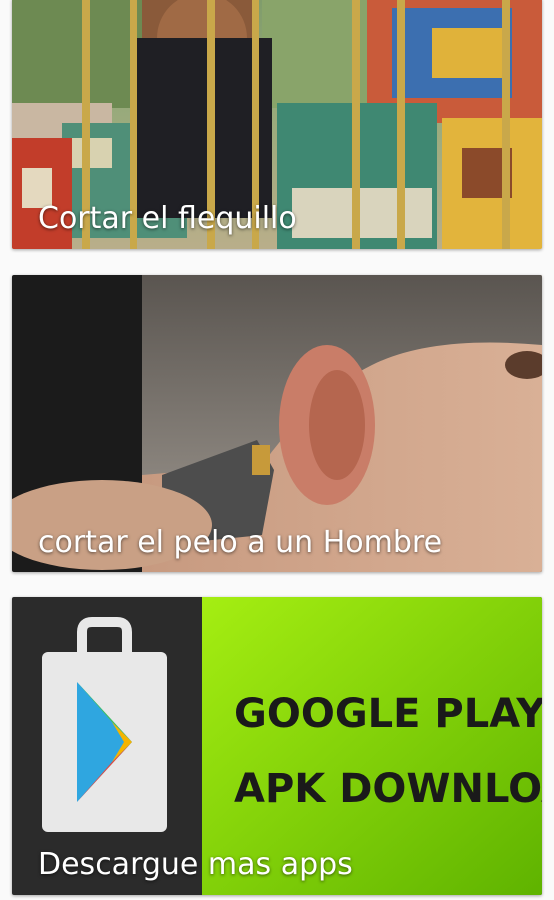 This screenshot has width=554, height=900. Describe the element at coordinates (167, 218) in the screenshot. I see `card-title: Cortar el flequillo` at that location.